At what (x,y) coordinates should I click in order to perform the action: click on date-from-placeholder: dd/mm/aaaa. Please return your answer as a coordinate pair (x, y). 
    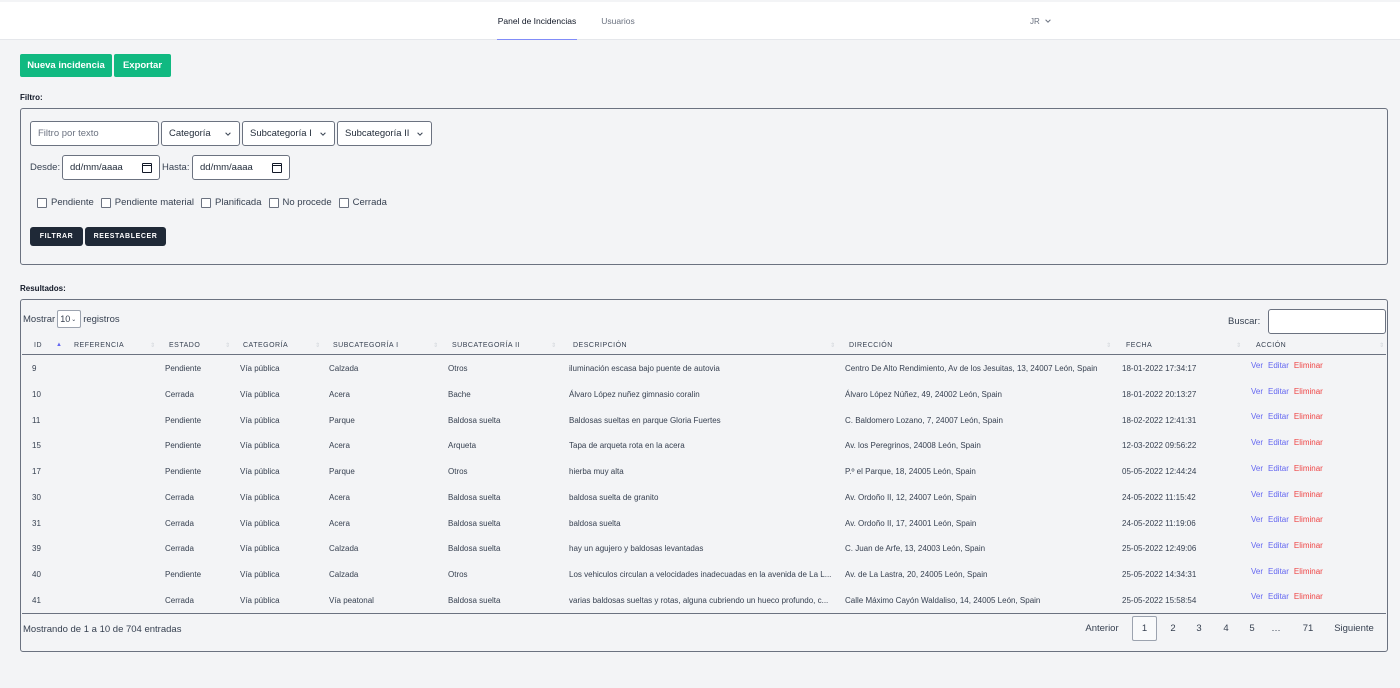
    Looking at the image, I should click on (96, 167).